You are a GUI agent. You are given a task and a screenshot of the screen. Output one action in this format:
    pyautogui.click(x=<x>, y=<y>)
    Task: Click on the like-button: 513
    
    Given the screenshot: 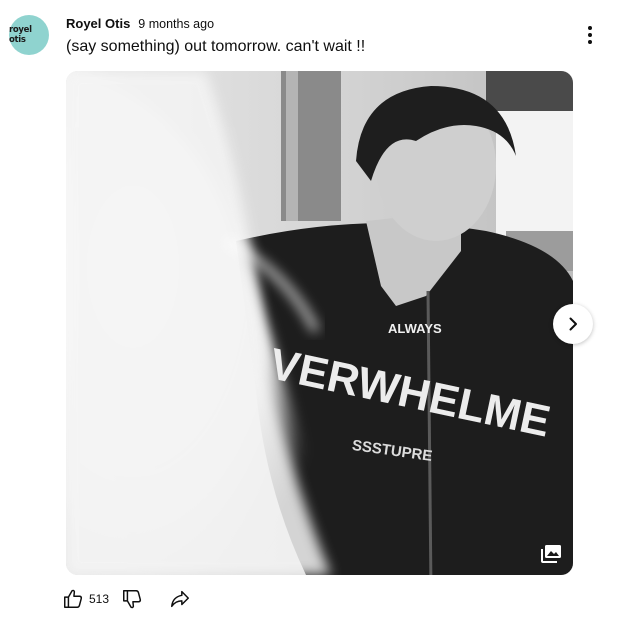 What is the action you would take?
    pyautogui.click(x=85, y=599)
    